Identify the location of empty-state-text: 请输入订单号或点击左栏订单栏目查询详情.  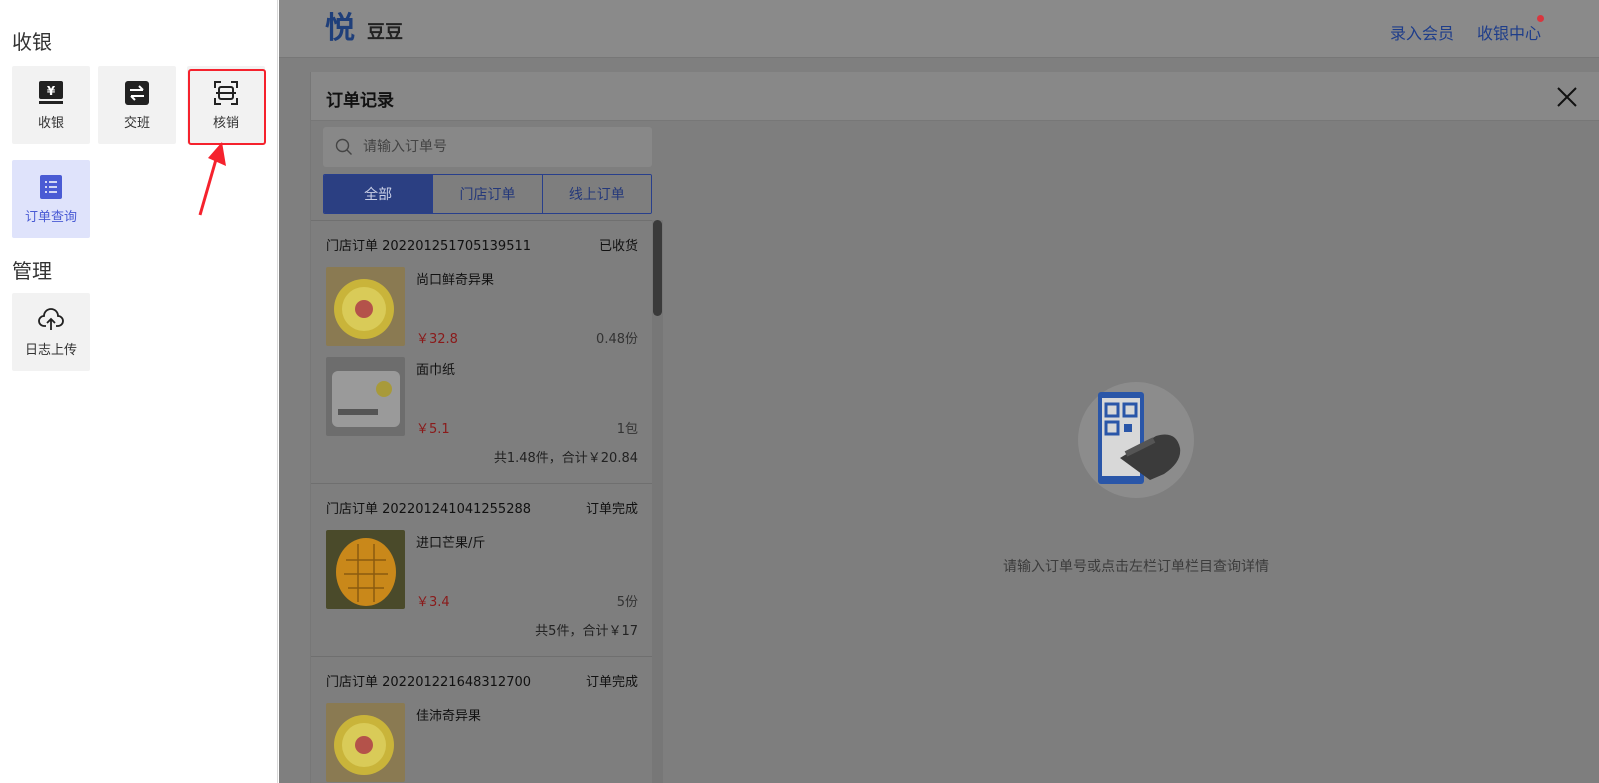
(1136, 567).